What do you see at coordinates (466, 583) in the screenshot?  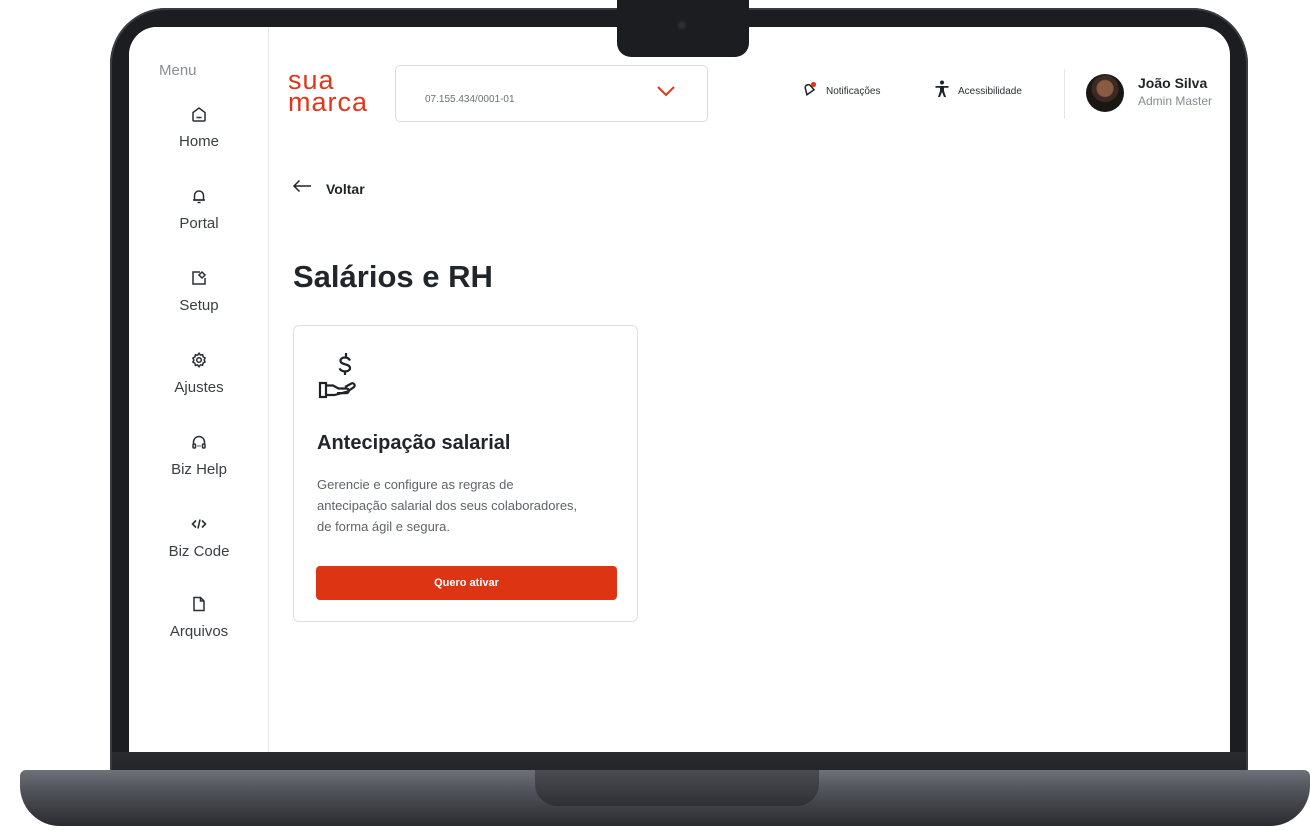 I see `activate-button: Quero ativar` at bounding box center [466, 583].